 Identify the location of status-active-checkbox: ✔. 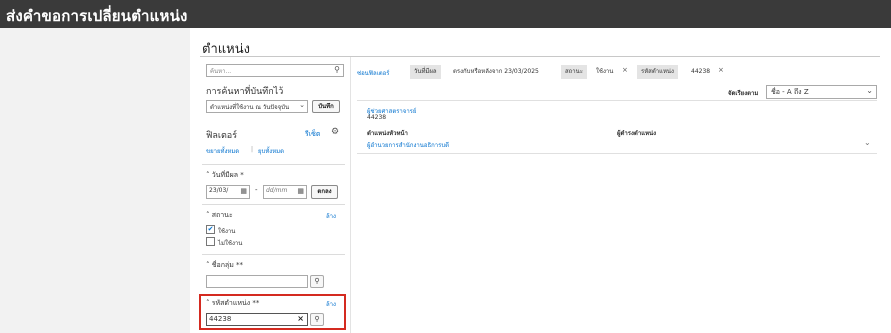
(210, 229).